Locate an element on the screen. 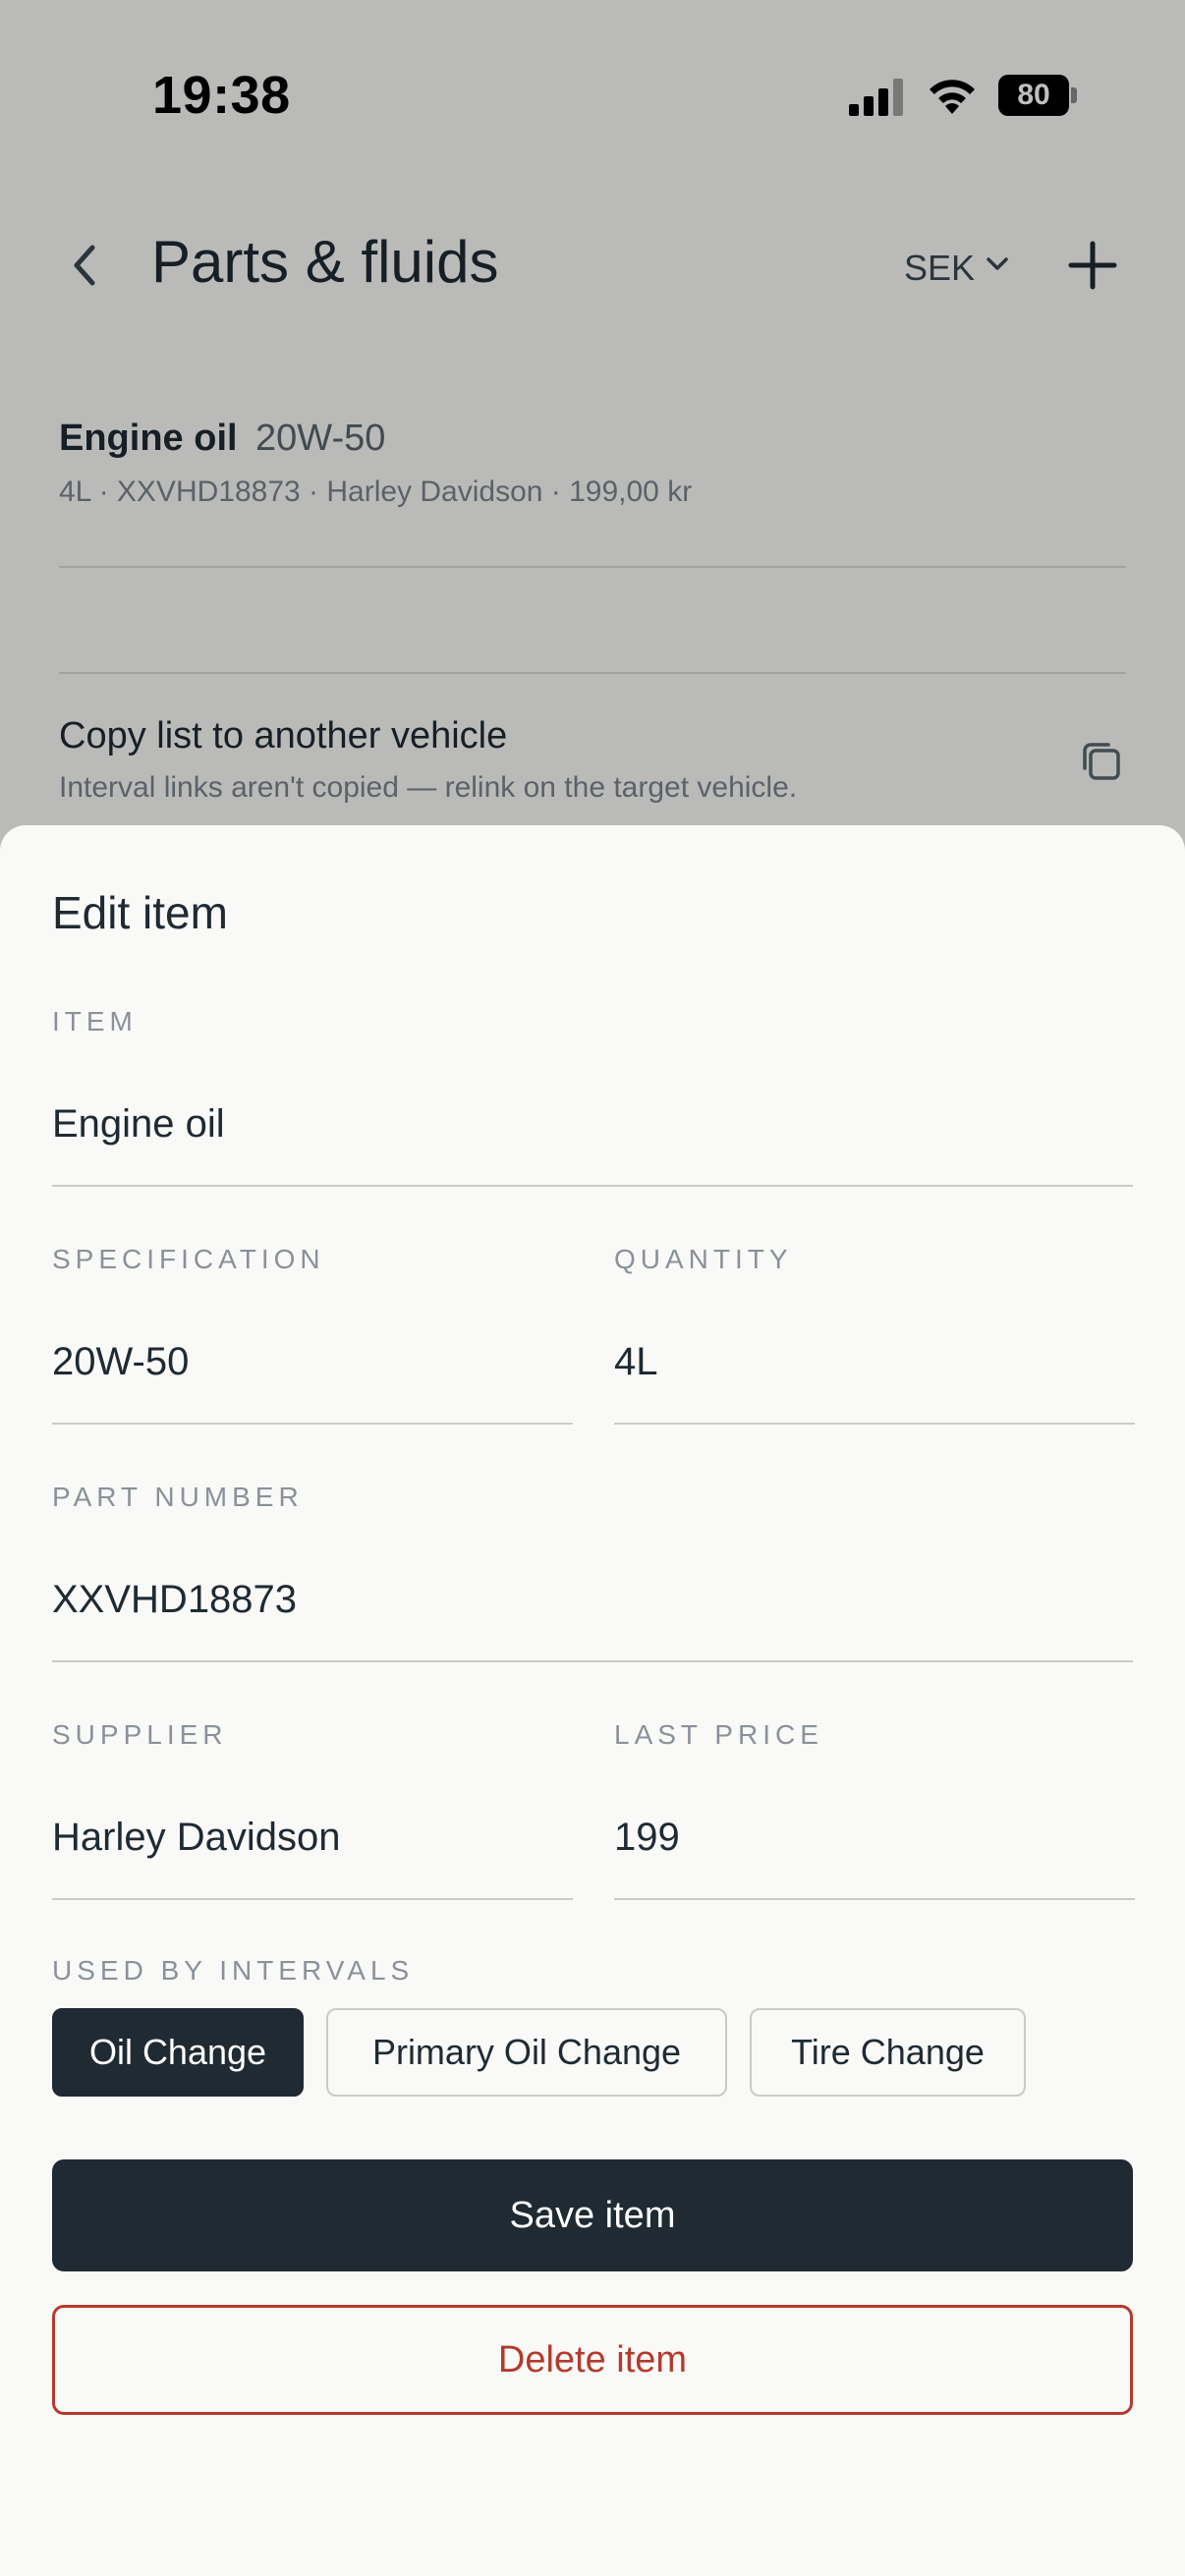  last-price-label: LAST PRICE is located at coordinates (719, 1734).